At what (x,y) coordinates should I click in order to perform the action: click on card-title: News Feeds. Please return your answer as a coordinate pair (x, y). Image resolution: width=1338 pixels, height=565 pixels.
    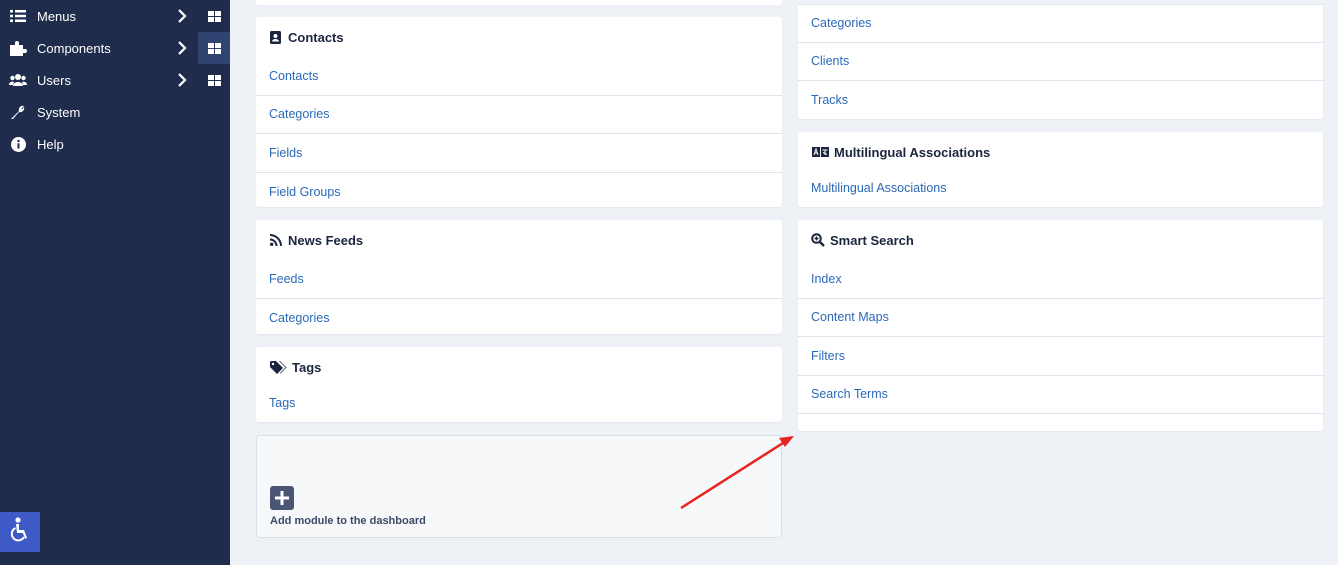
    Looking at the image, I should click on (326, 240).